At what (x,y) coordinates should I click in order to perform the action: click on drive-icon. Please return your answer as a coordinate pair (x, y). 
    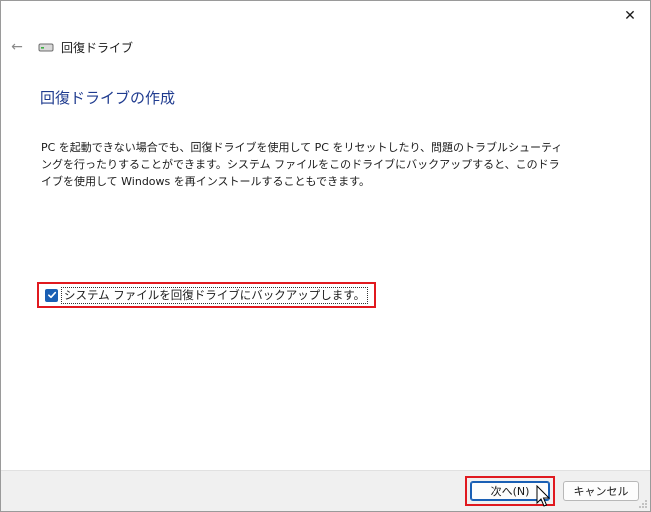
    Looking at the image, I should click on (46, 47).